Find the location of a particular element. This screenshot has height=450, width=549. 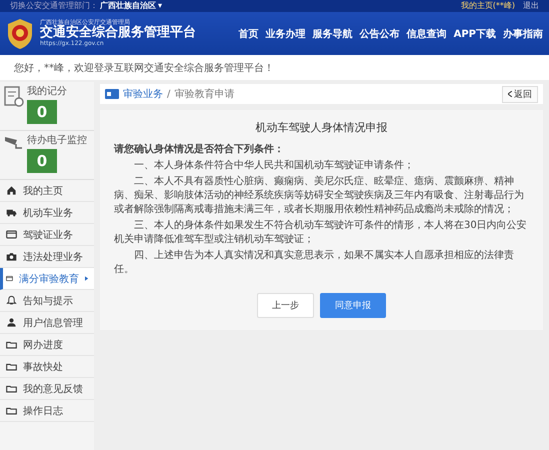

user-link: 我的主页(**峰) is located at coordinates (487, 6).